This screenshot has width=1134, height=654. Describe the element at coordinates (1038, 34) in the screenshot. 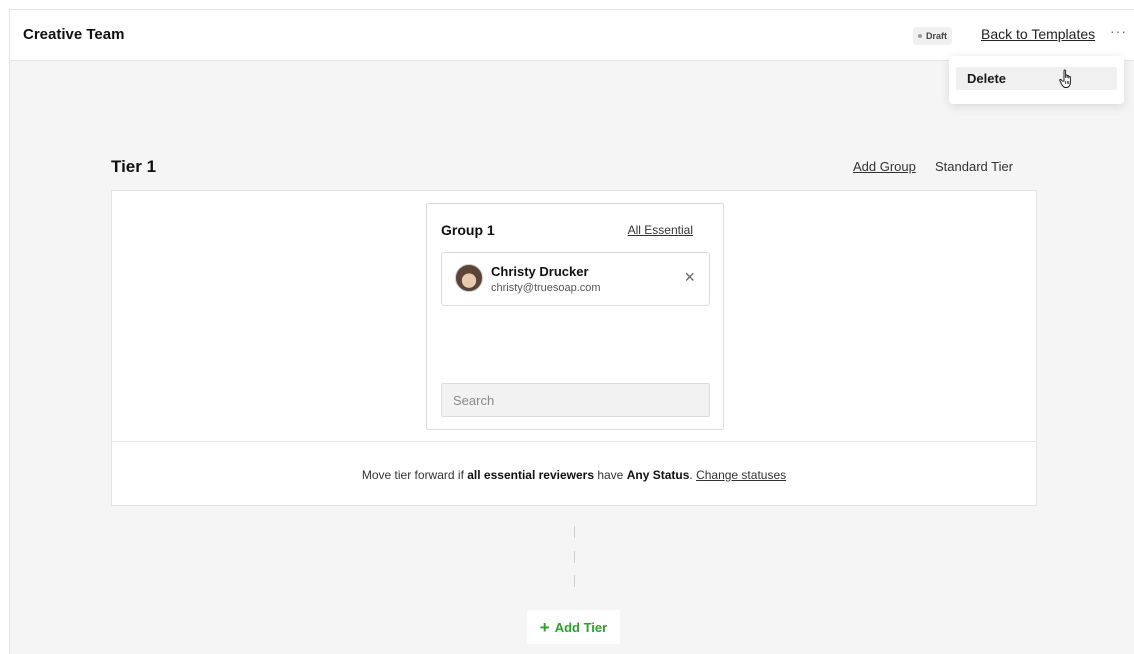

I see `back-to-templates-link: Back to Templates` at that location.